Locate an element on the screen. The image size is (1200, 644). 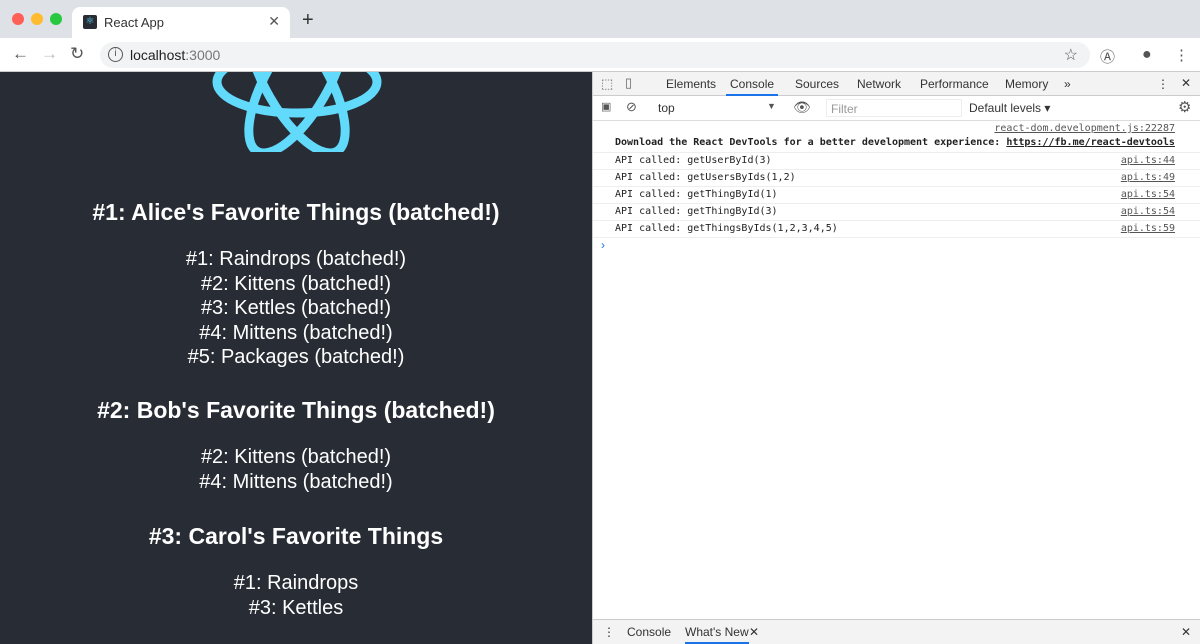
chevron-down-icon: ▼ is located at coordinates (771, 106).